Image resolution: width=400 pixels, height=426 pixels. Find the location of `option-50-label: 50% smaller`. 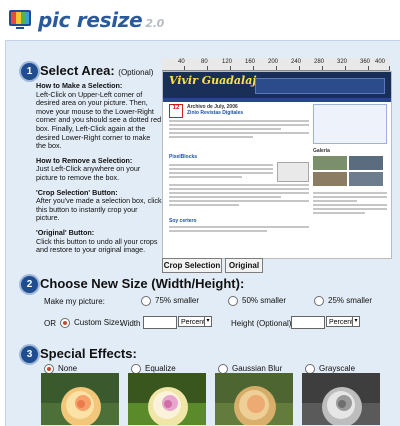

option-50-label: 50% smaller is located at coordinates (264, 301).